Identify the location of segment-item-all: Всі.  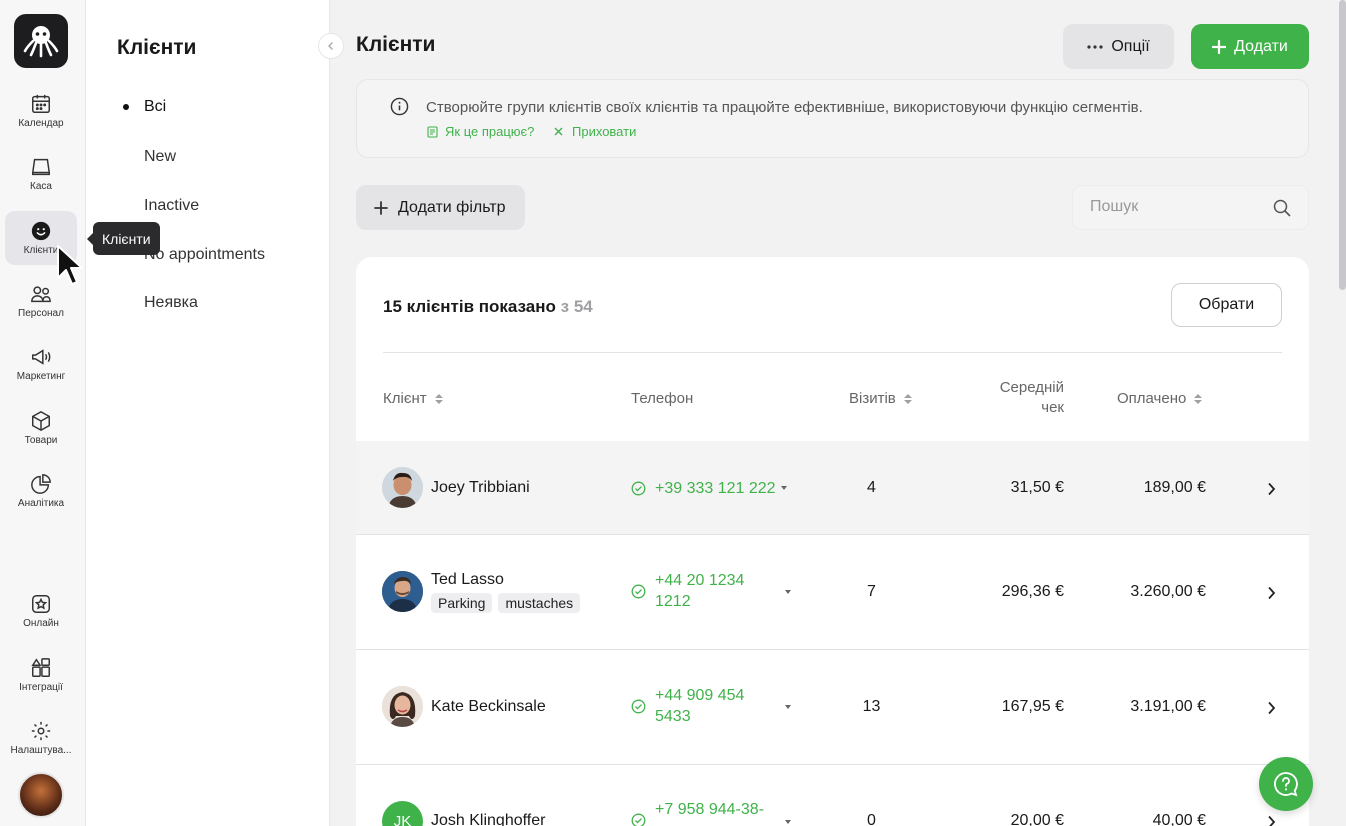
(155, 107).